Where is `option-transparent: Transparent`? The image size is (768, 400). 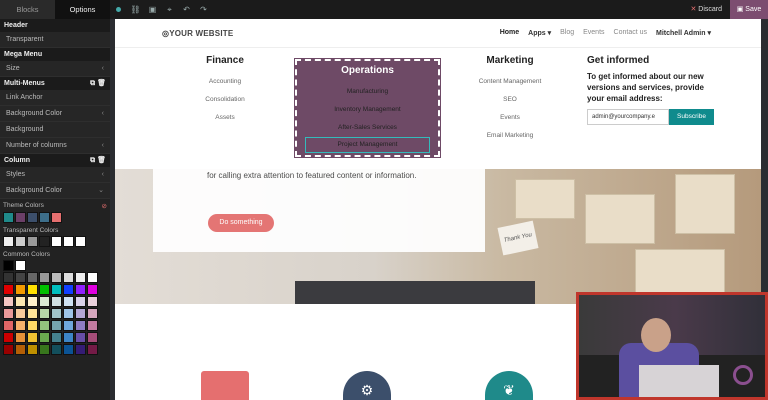
option-transparent: Transparent is located at coordinates (55, 40).